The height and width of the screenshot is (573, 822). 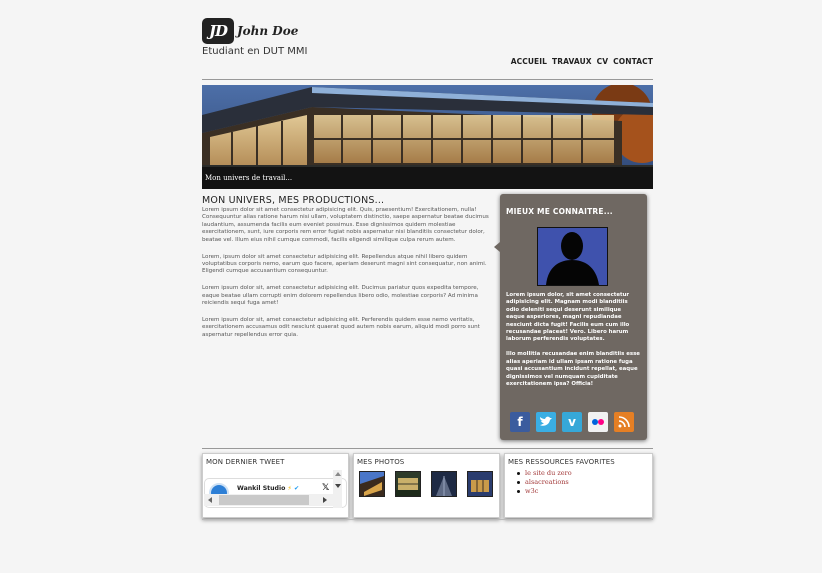 I want to click on card-pointer, so click(x=497, y=247).